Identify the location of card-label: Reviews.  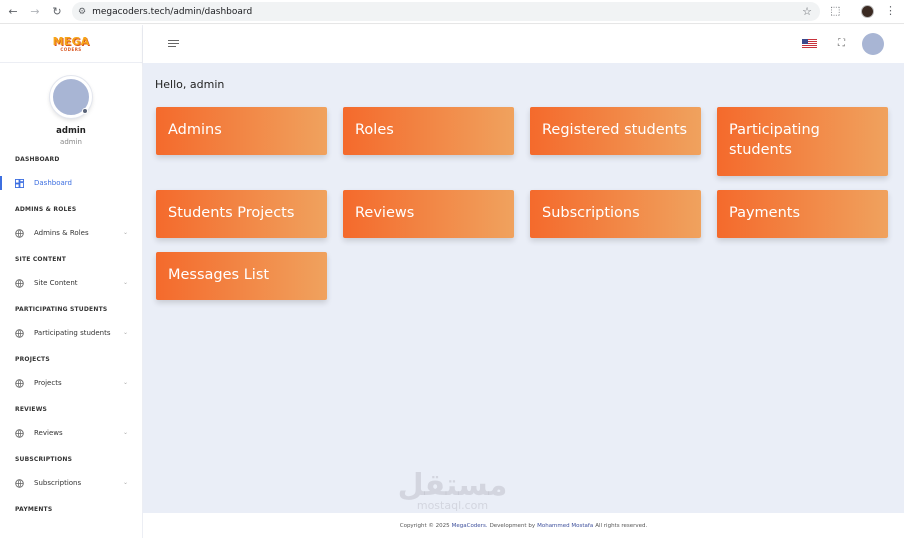
(385, 213).